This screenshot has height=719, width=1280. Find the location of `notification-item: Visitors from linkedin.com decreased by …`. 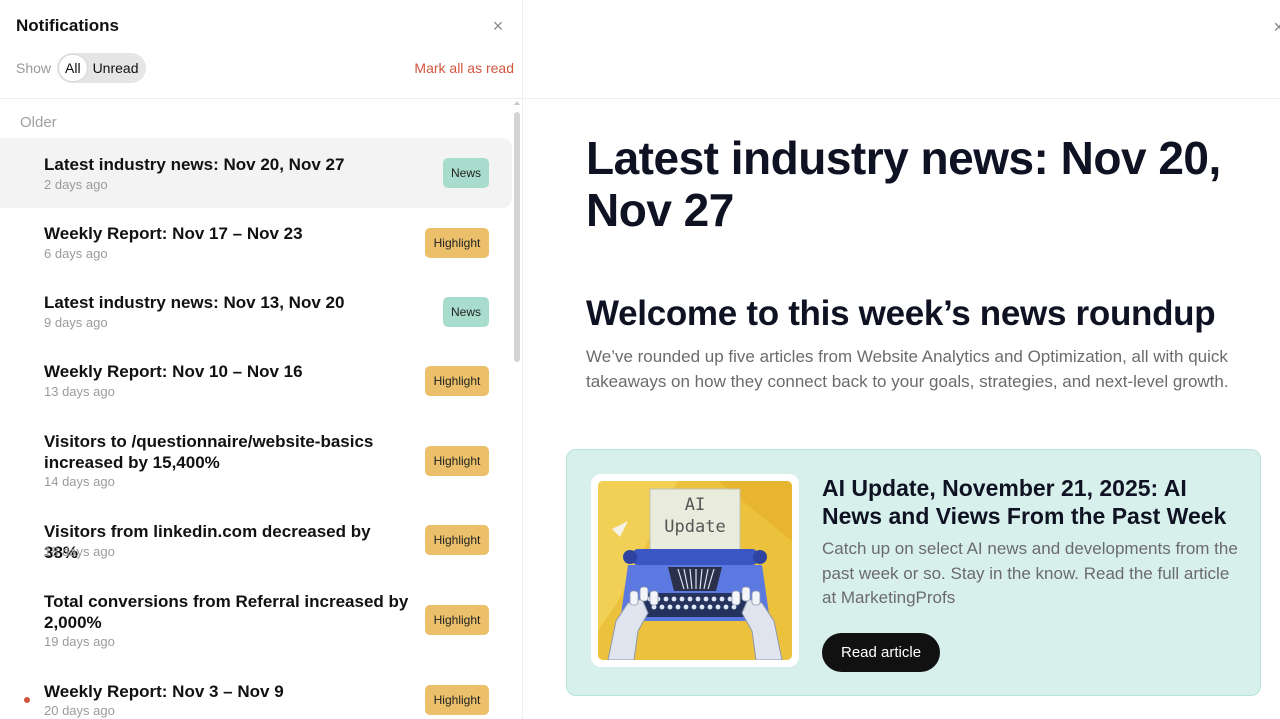

notification-item: Visitors from linkedin.com decreased by … is located at coordinates (256, 540).